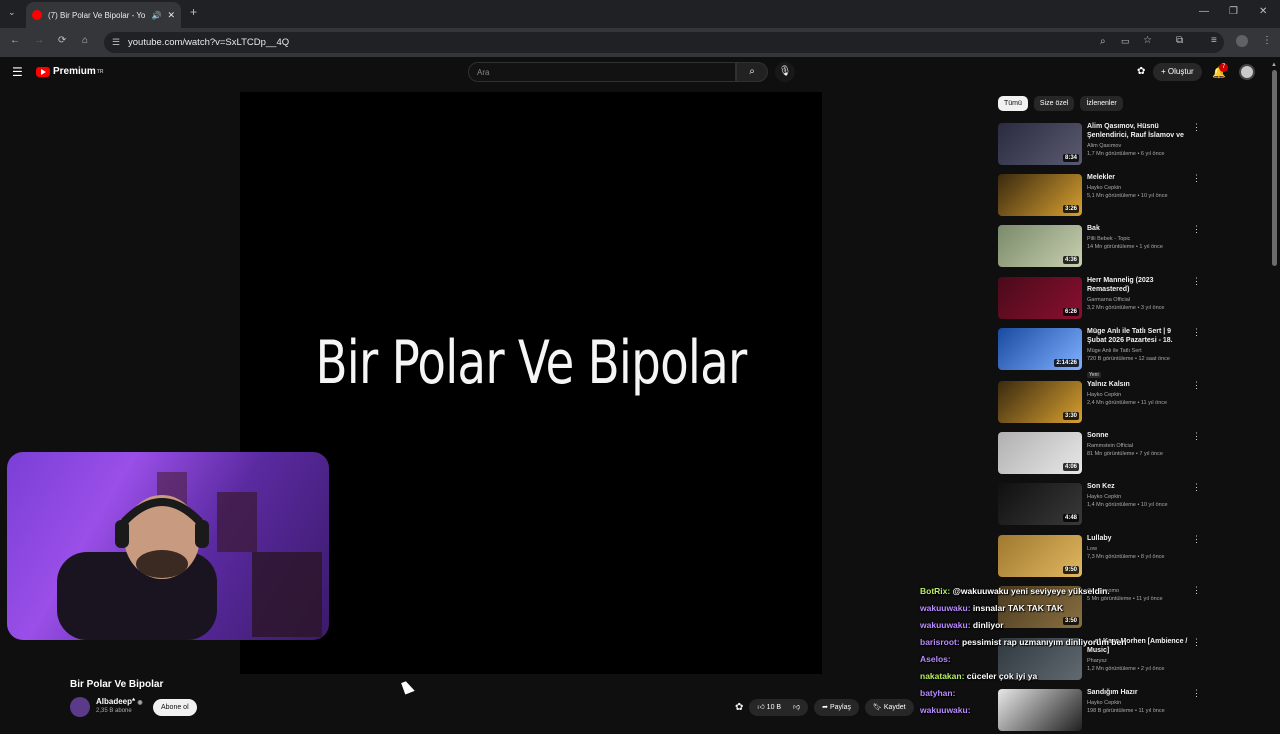 The height and width of the screenshot is (734, 1280). I want to click on video-thumbnail: 9:50, so click(1040, 556).